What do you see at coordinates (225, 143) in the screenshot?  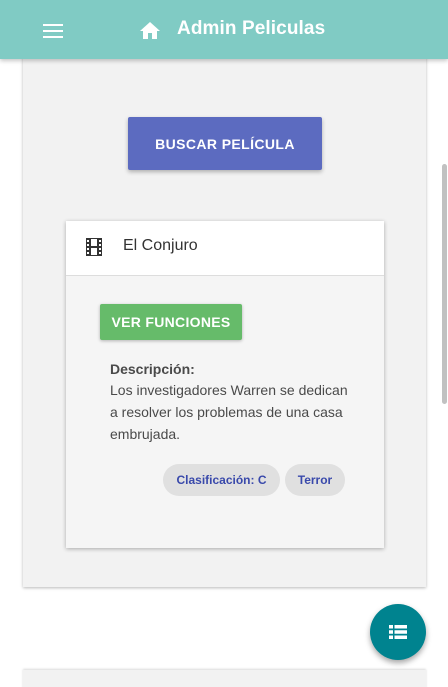 I see `search-movie-button: BUSCAR PELÍCULA` at bounding box center [225, 143].